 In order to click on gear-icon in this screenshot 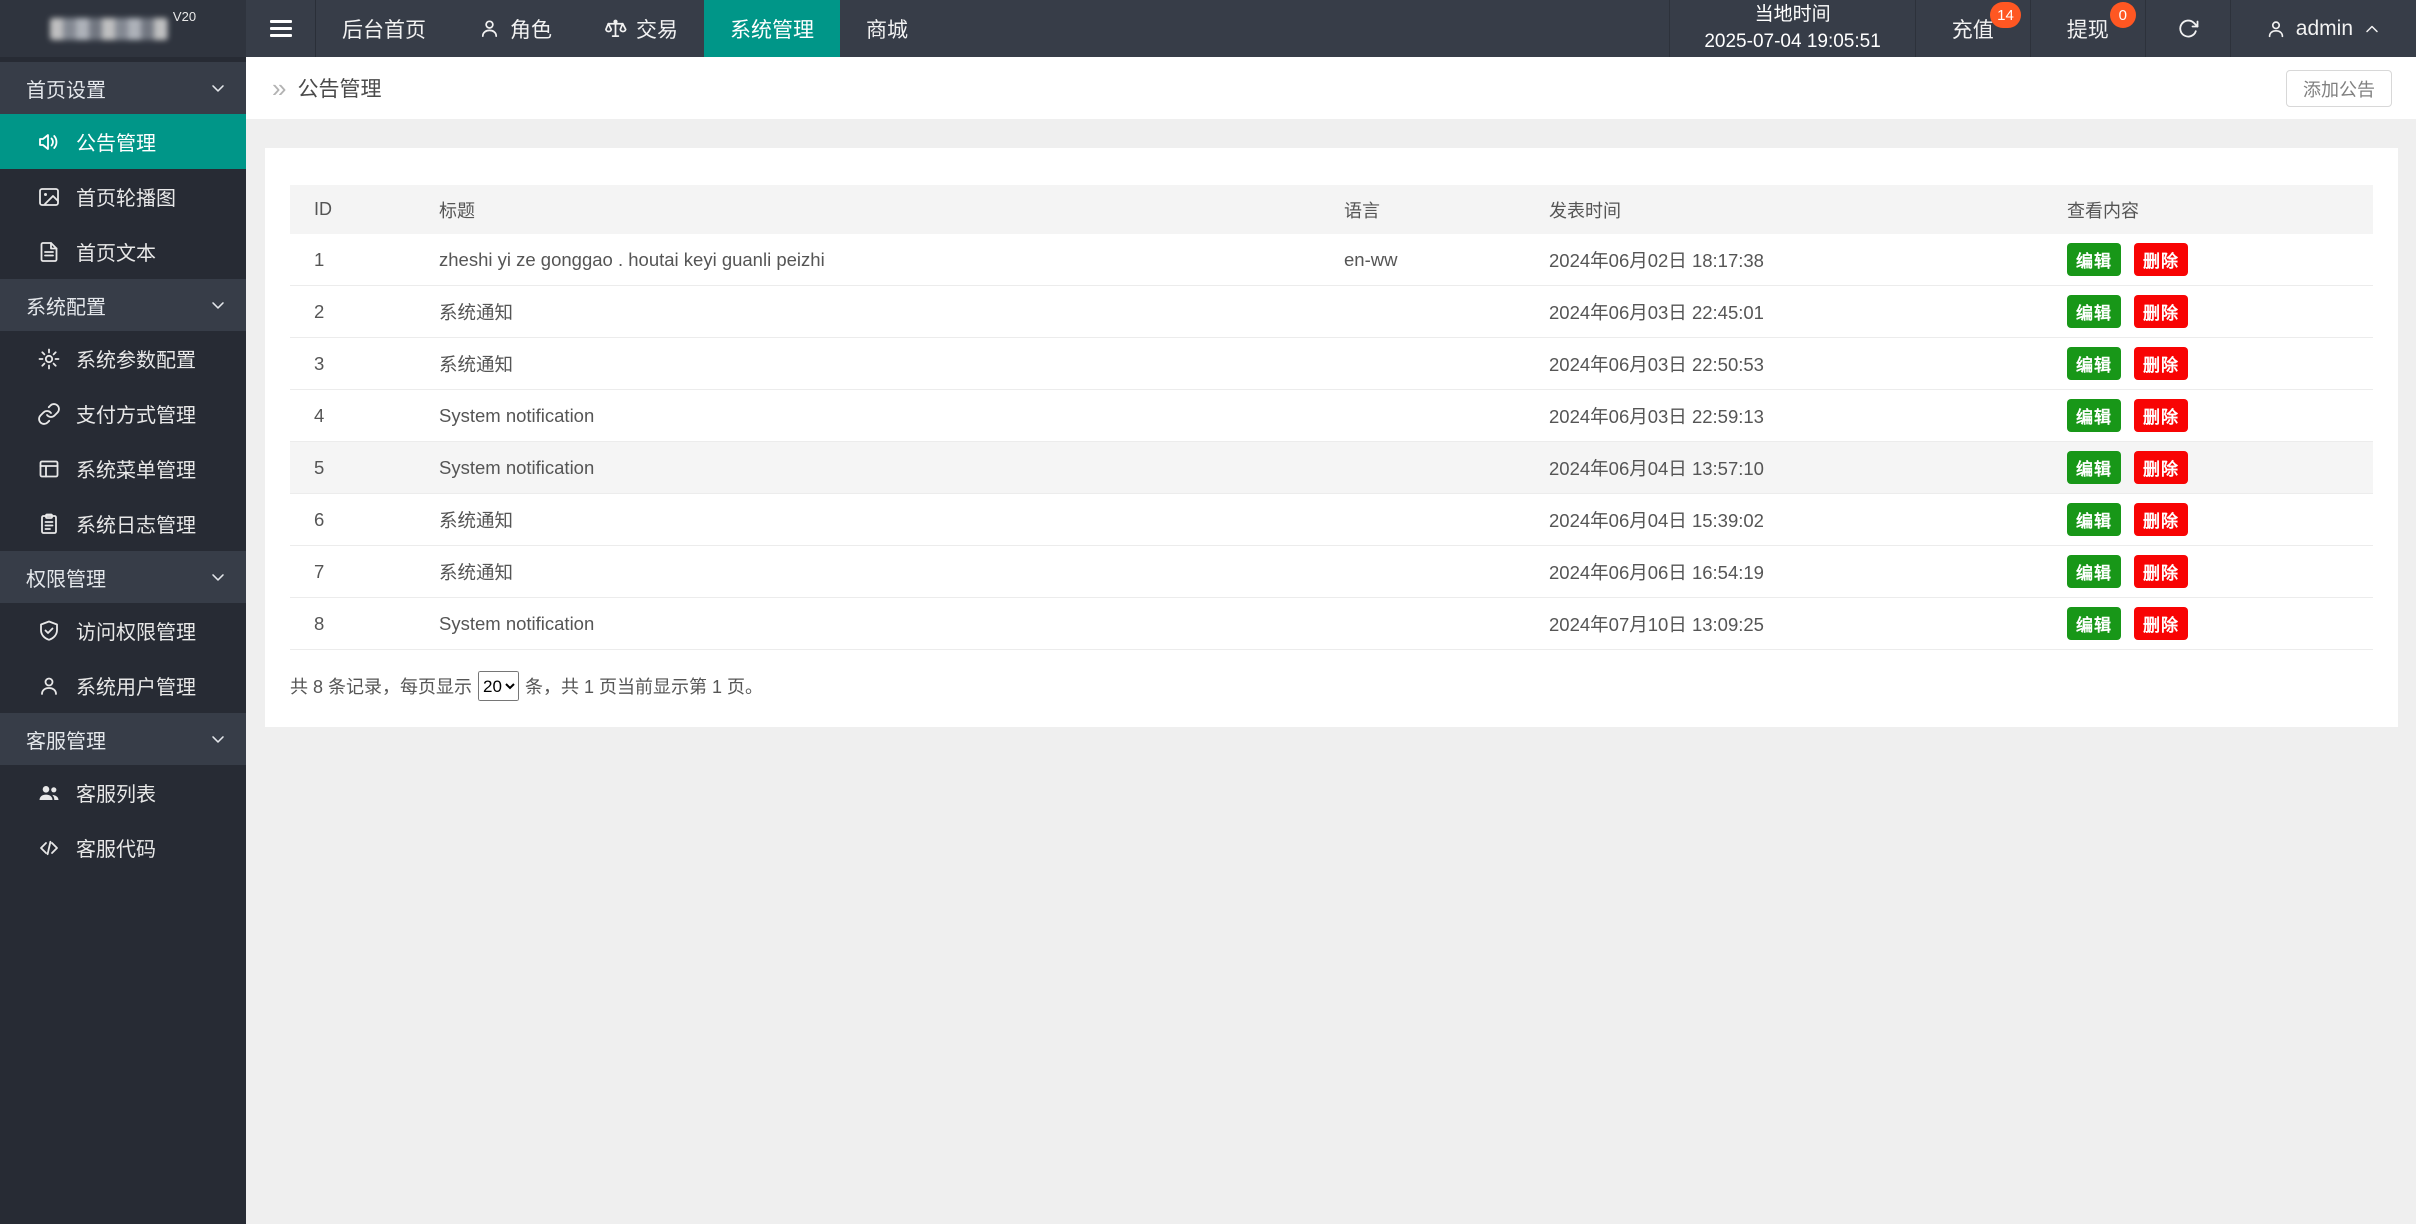, I will do `click(49, 359)`.